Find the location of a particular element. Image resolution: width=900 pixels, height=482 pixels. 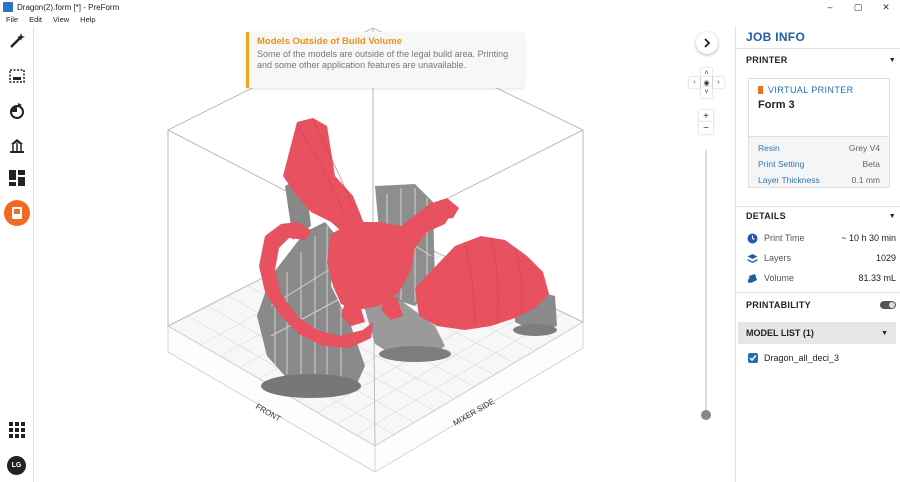

printer-icon is located at coordinates (760, 90).